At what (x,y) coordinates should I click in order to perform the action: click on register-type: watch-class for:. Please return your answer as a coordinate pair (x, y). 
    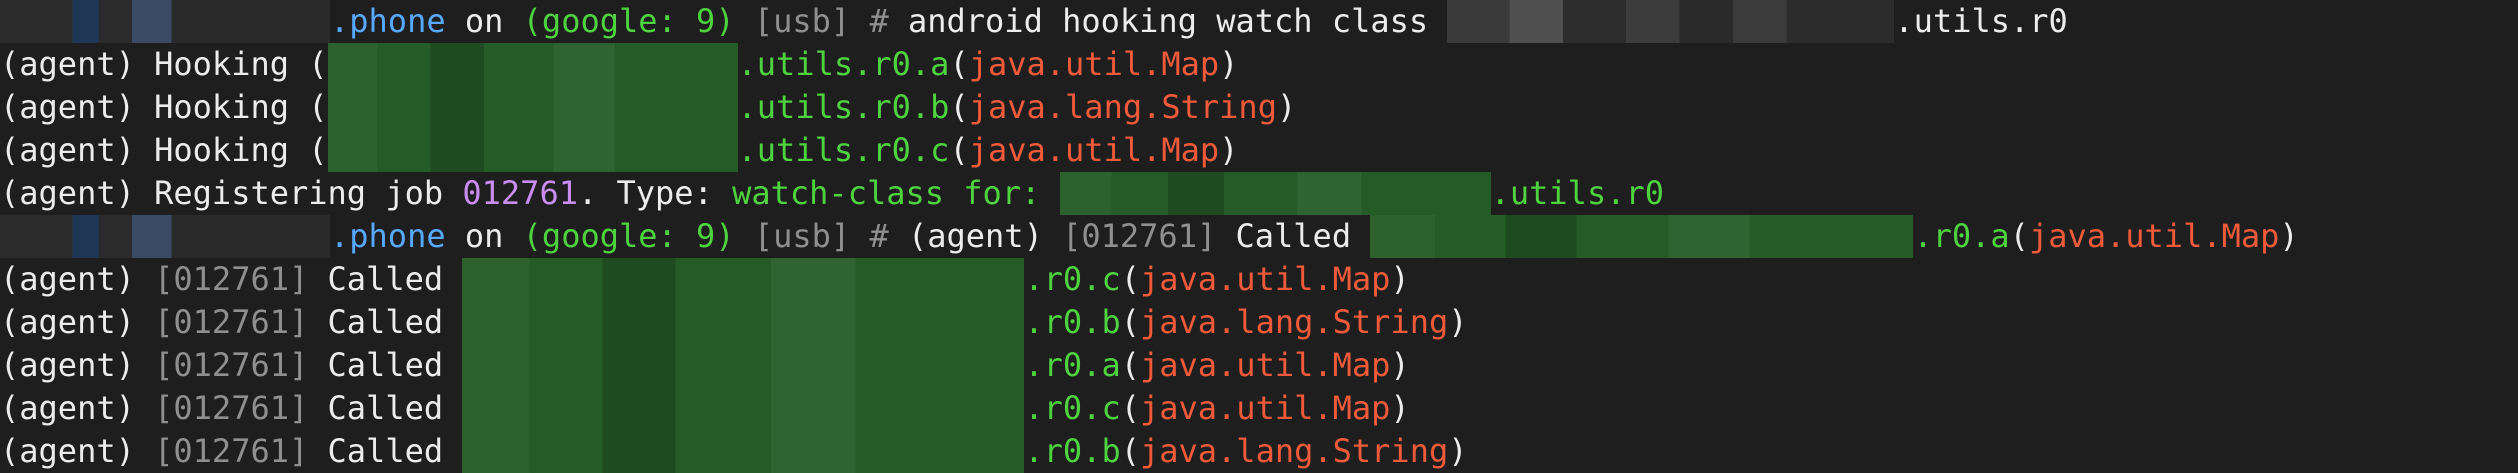
    Looking at the image, I should click on (896, 193).